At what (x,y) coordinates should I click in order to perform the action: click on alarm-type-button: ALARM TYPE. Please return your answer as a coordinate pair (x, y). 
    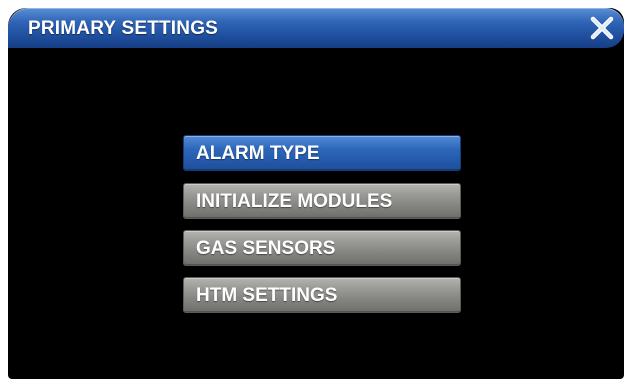
    Looking at the image, I should click on (322, 153).